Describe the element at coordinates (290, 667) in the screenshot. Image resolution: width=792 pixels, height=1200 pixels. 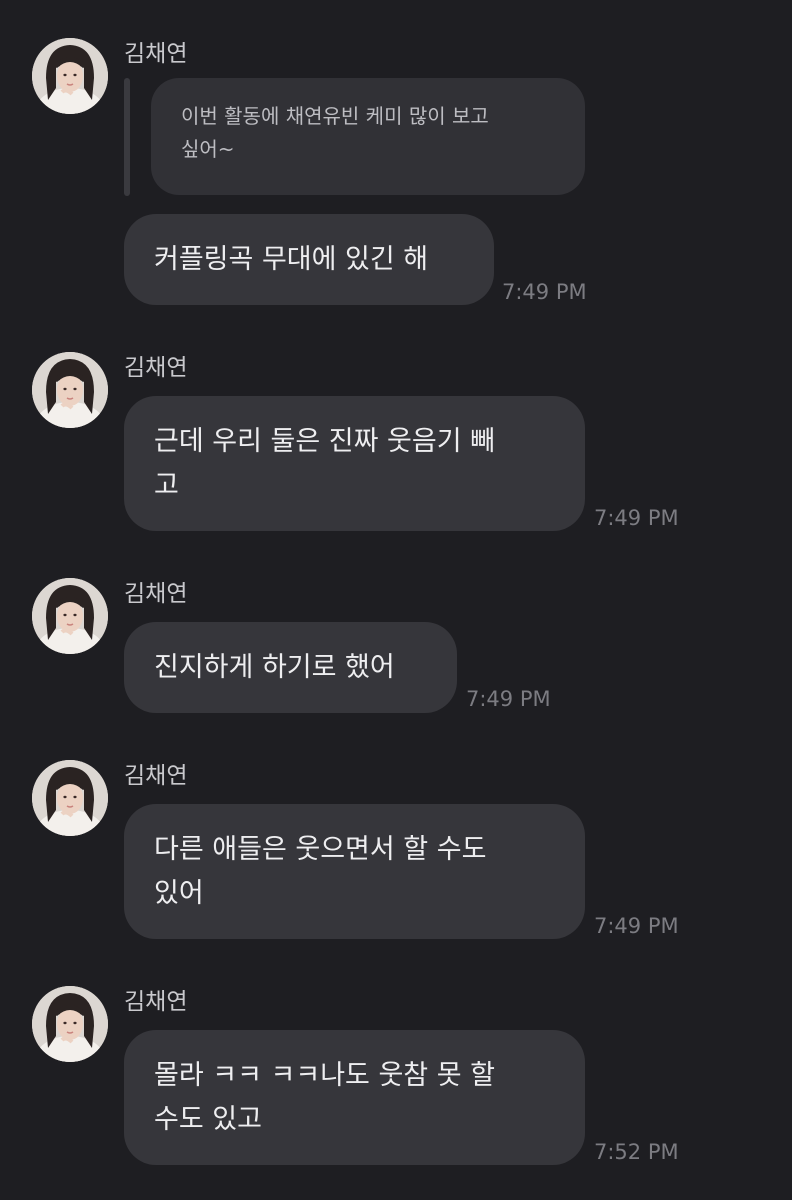
I see `message-bubble: 진지하게 하기로 했어` at that location.